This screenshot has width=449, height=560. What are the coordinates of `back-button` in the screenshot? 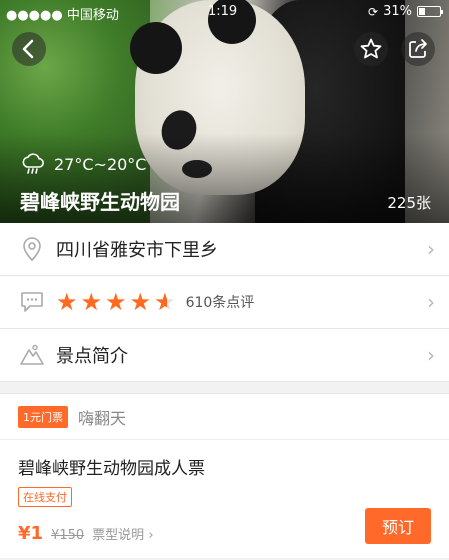 It's located at (29, 49).